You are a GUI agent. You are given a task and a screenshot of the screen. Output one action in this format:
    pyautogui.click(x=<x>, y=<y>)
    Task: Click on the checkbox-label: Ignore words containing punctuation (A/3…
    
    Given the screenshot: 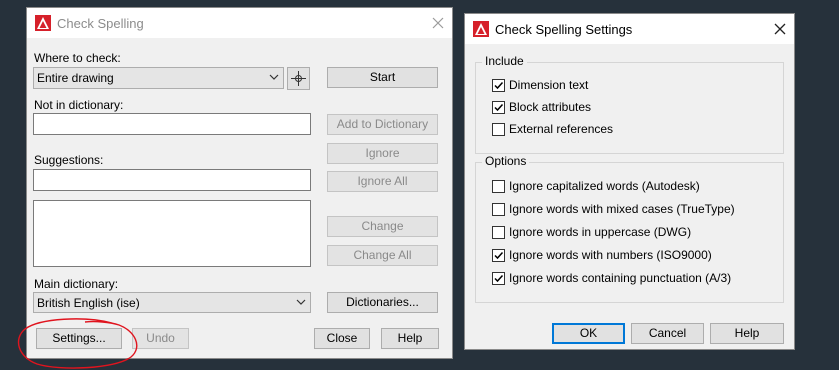 What is the action you would take?
    pyautogui.click(x=620, y=278)
    